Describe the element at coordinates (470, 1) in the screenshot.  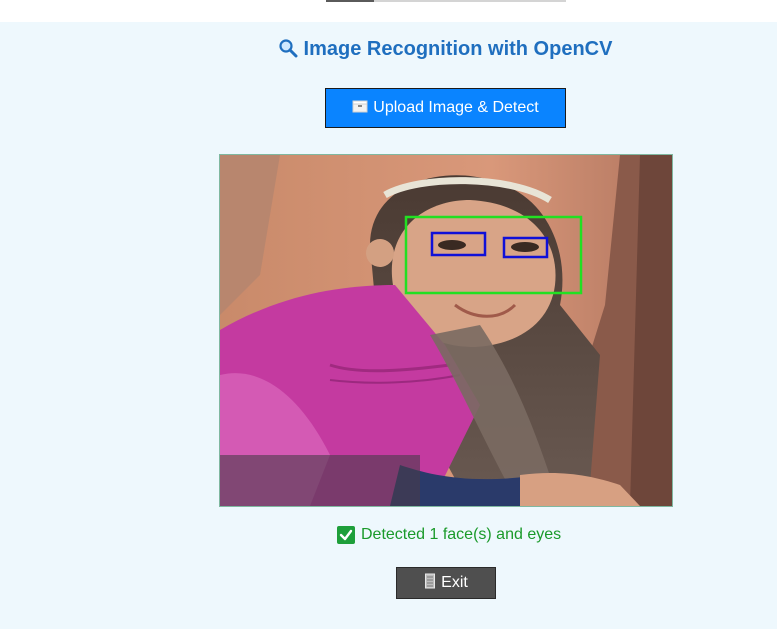
I see `scroll-track` at that location.